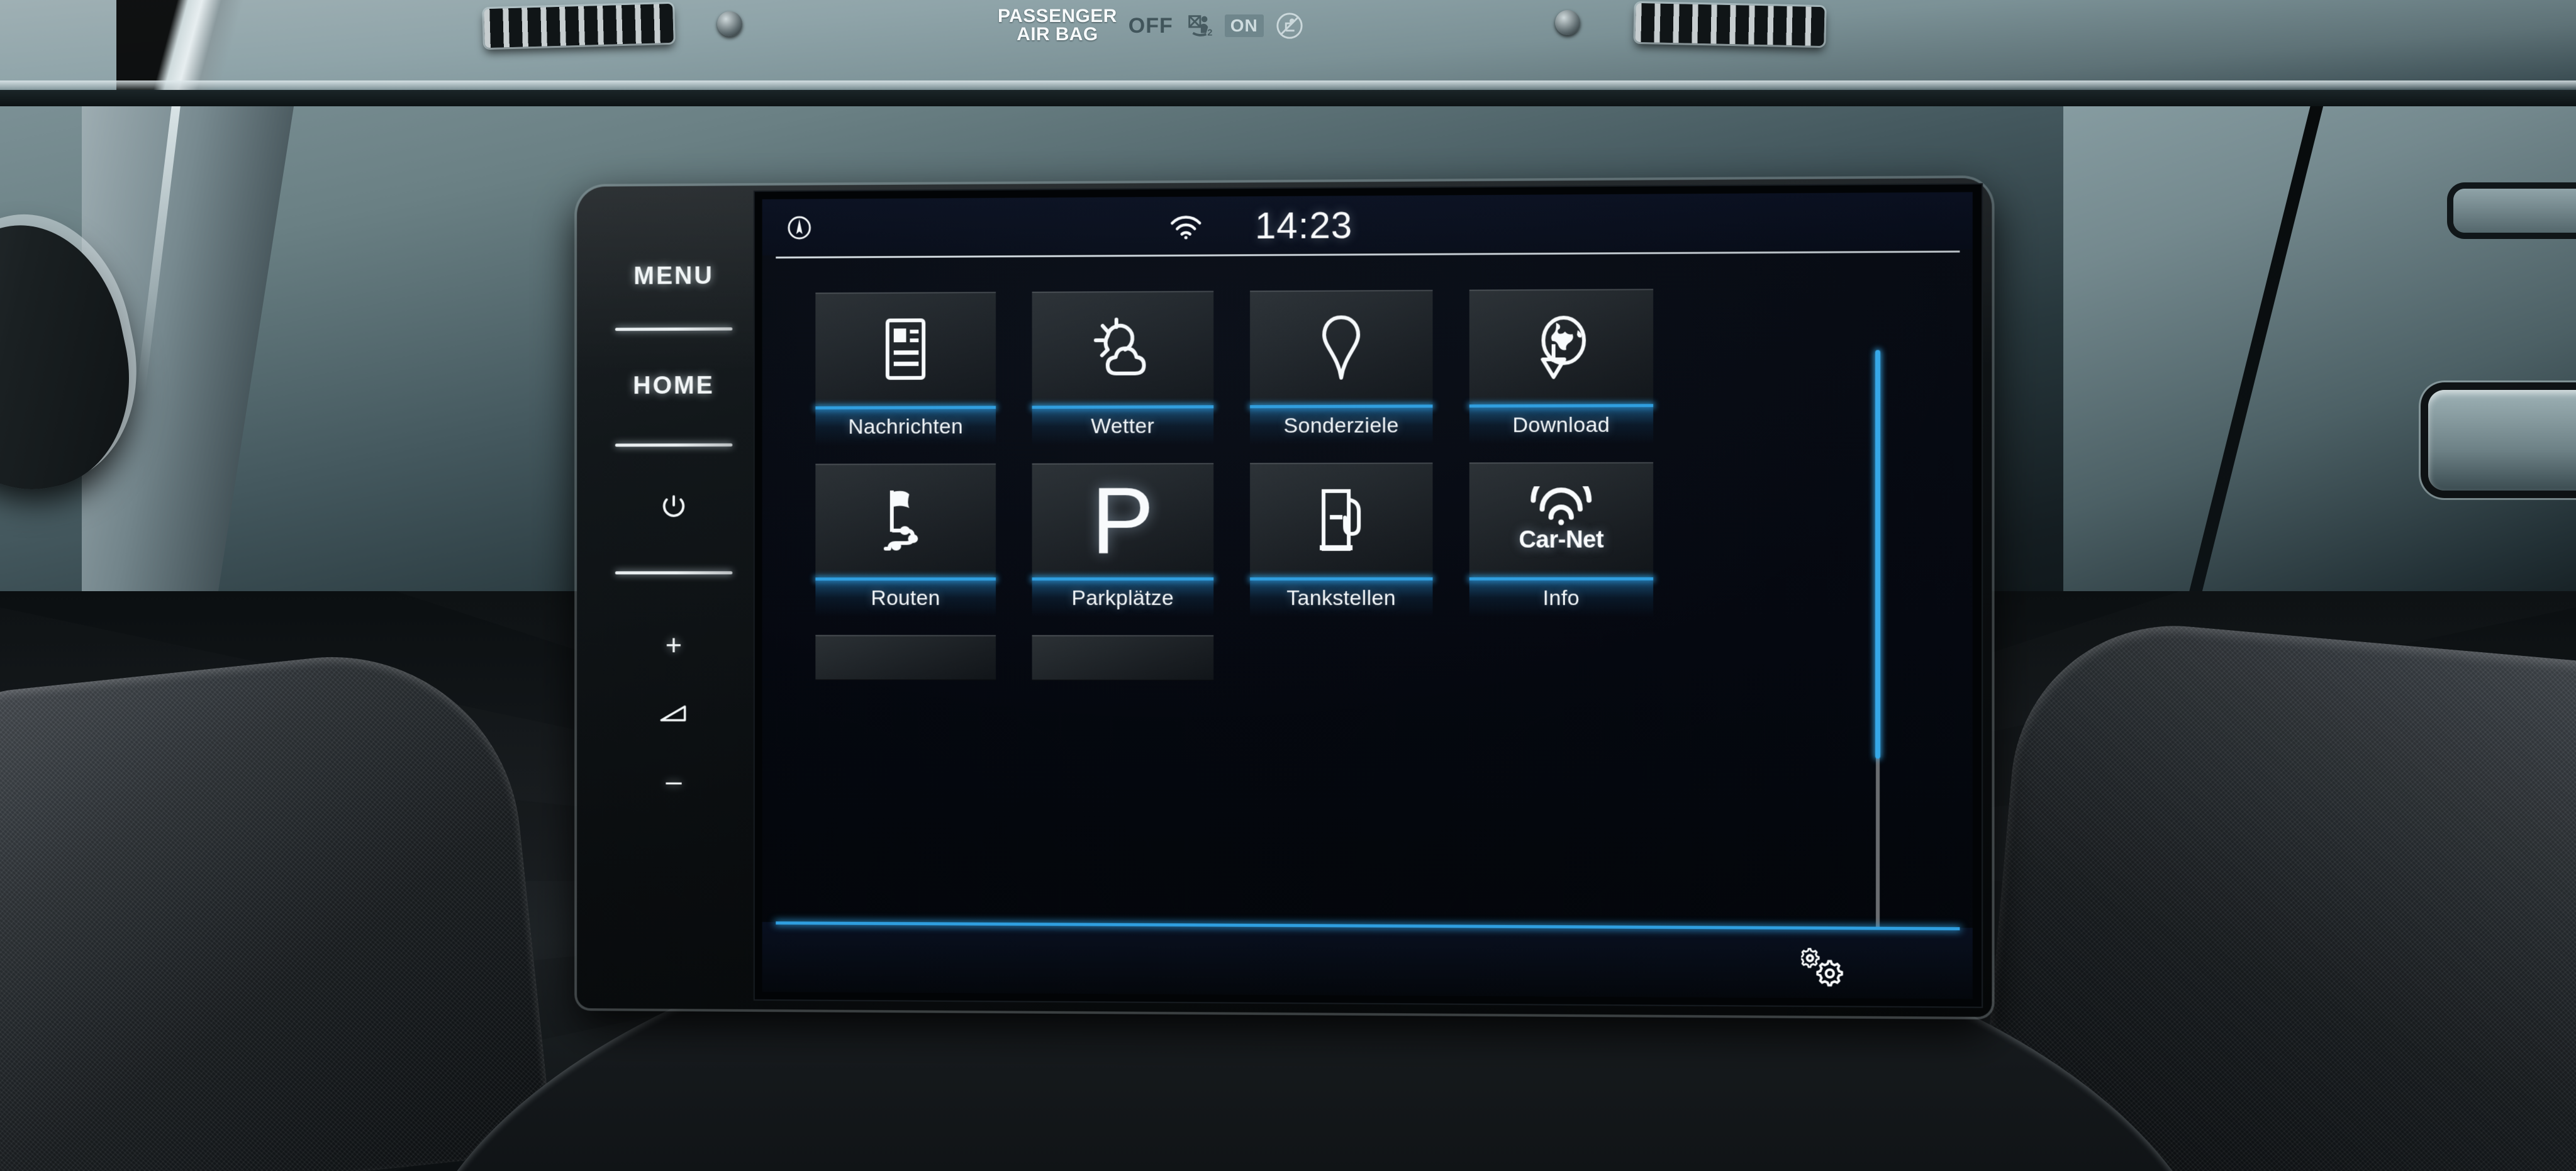  I want to click on status-clock: 14:23, so click(1304, 225).